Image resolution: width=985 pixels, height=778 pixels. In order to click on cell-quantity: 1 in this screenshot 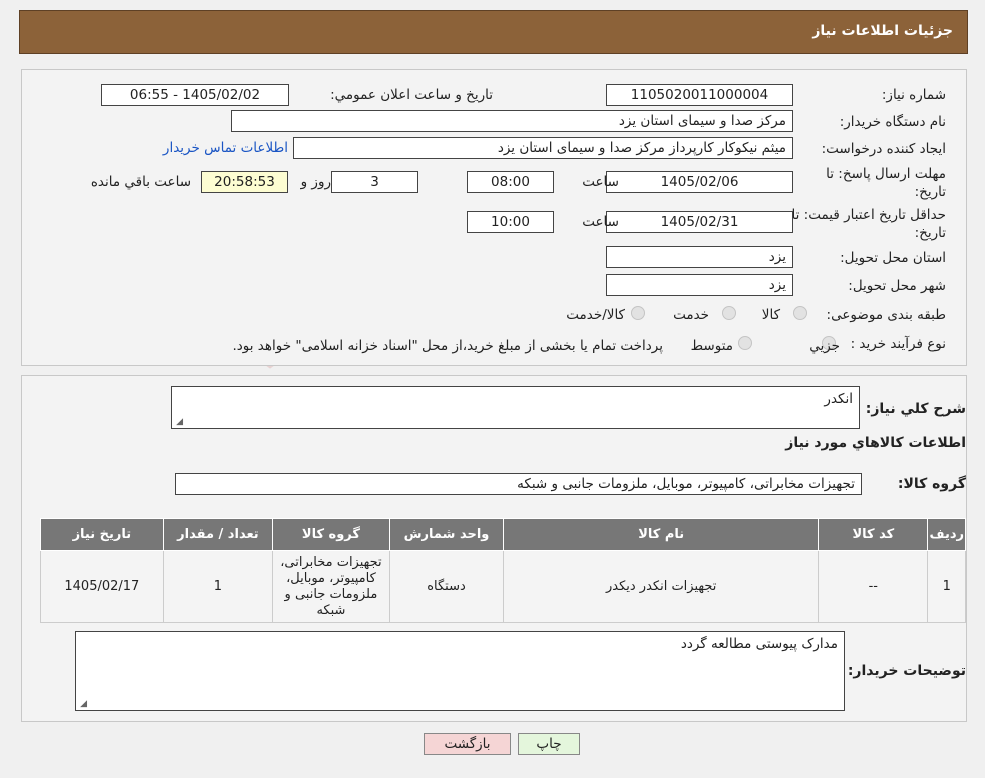, I will do `click(218, 586)`.